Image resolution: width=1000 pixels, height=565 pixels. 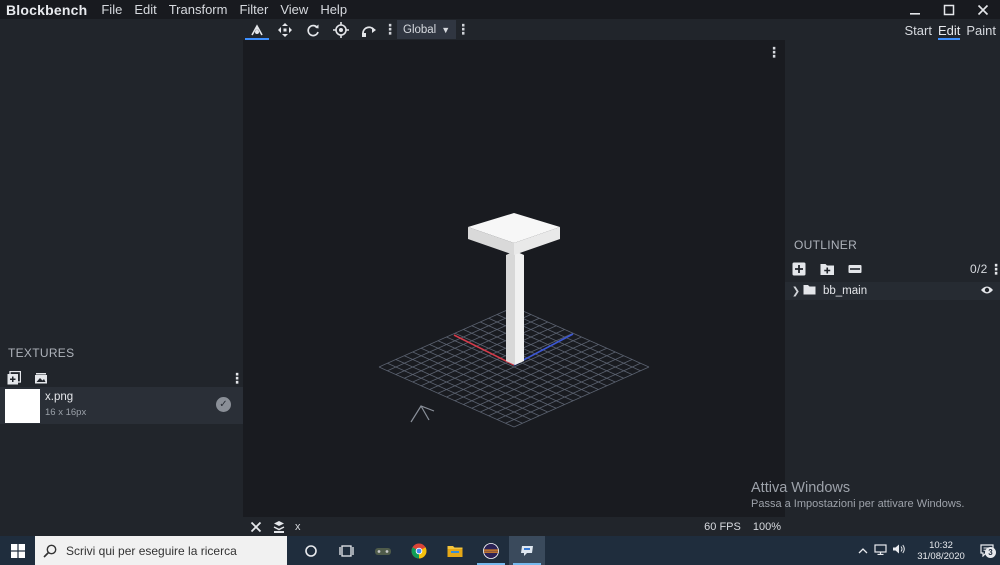 What do you see at coordinates (446, 29) in the screenshot?
I see `chevron-down-icon: ▼` at bounding box center [446, 29].